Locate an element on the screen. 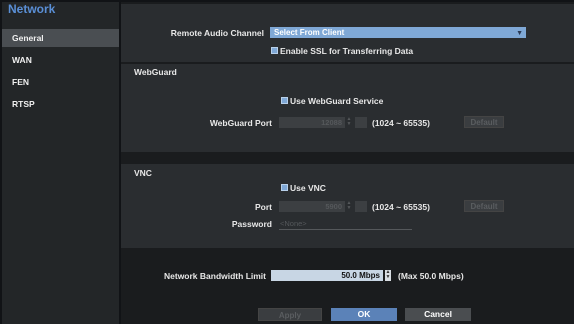 The image size is (574, 324). sidebar-item-general: General is located at coordinates (60, 38).